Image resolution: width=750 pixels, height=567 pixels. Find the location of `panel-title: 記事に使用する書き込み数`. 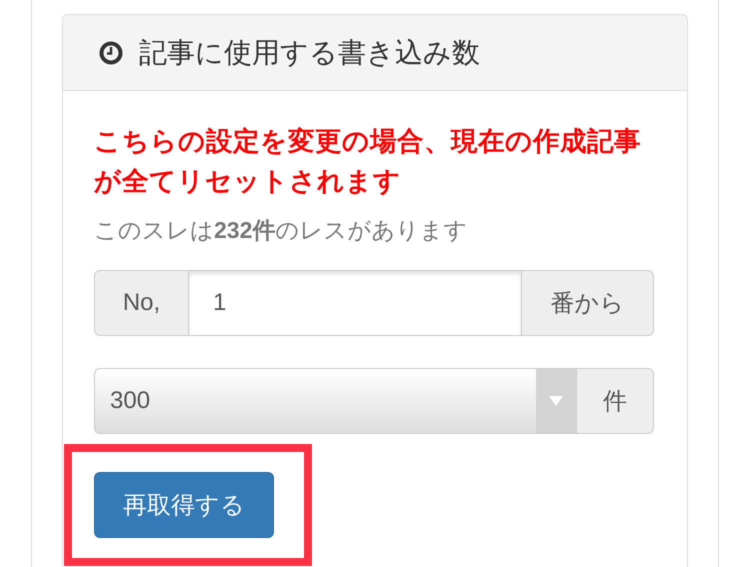

panel-title: 記事に使用する書き込み数 is located at coordinates (309, 53).